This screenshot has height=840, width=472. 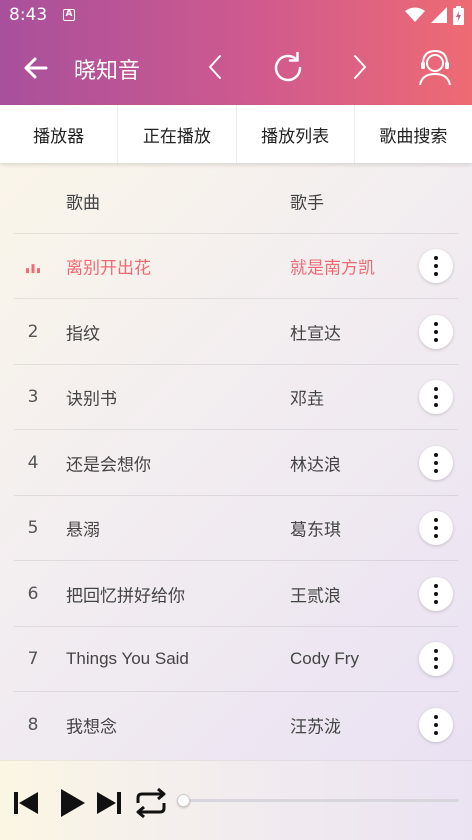 I want to click on table-row: 6 把回忆拼好给你 王贰浪, so click(x=236, y=594).